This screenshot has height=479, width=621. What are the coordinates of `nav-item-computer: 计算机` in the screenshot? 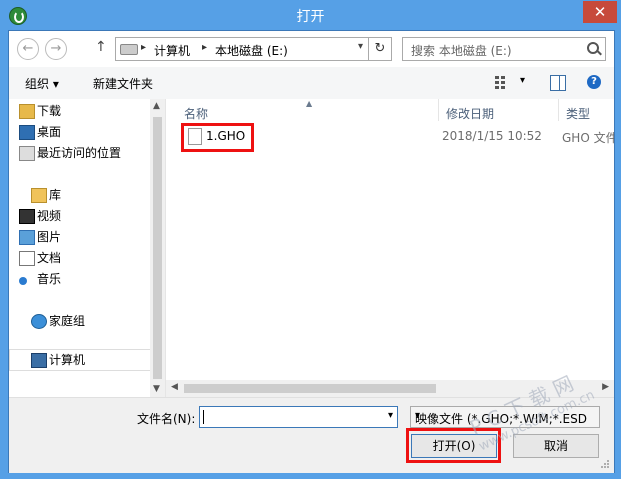 It's located at (58, 360).